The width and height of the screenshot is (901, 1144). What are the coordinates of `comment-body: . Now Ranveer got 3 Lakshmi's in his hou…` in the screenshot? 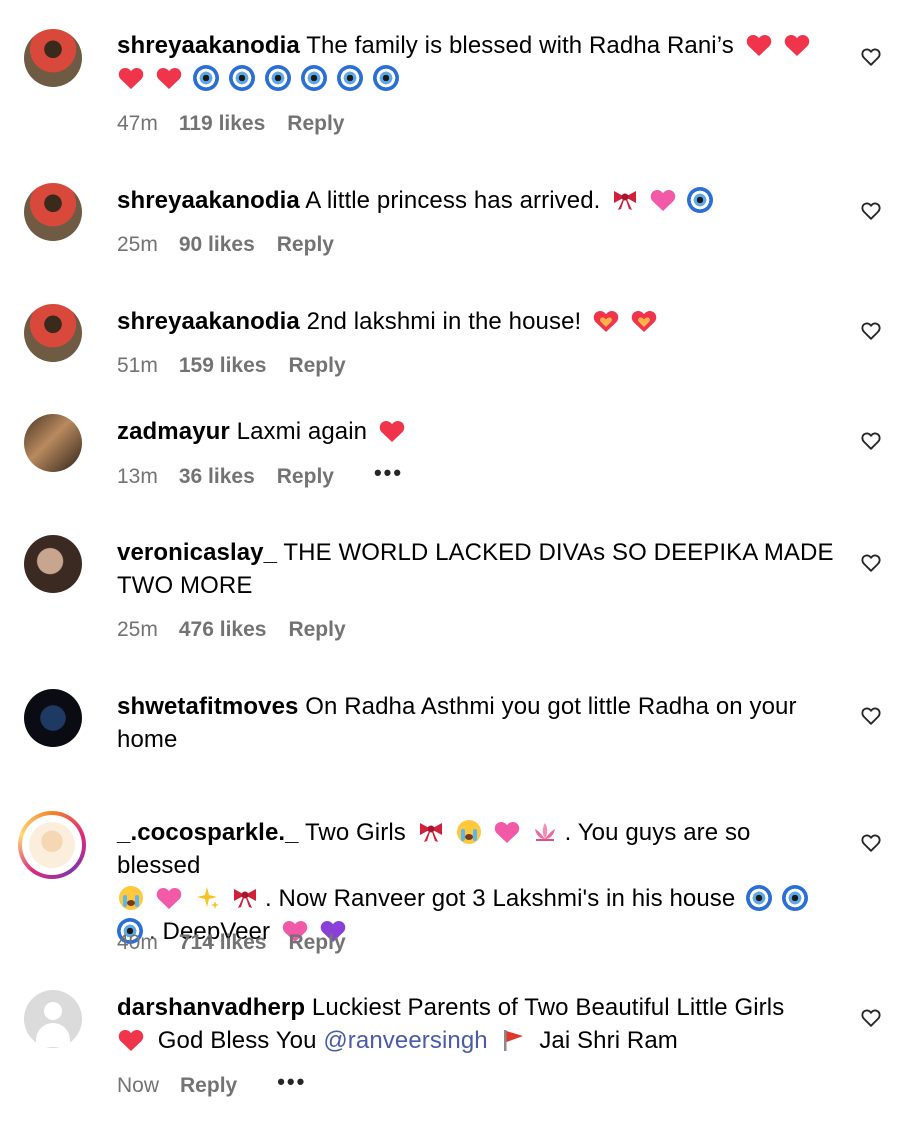 It's located at (500, 898).